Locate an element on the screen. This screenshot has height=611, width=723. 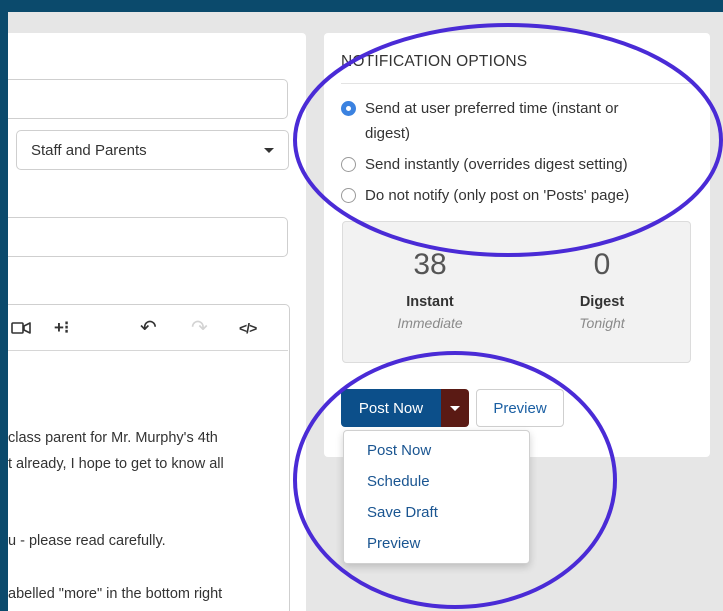
add-more-icon: +⁝ is located at coordinates (61, 328).